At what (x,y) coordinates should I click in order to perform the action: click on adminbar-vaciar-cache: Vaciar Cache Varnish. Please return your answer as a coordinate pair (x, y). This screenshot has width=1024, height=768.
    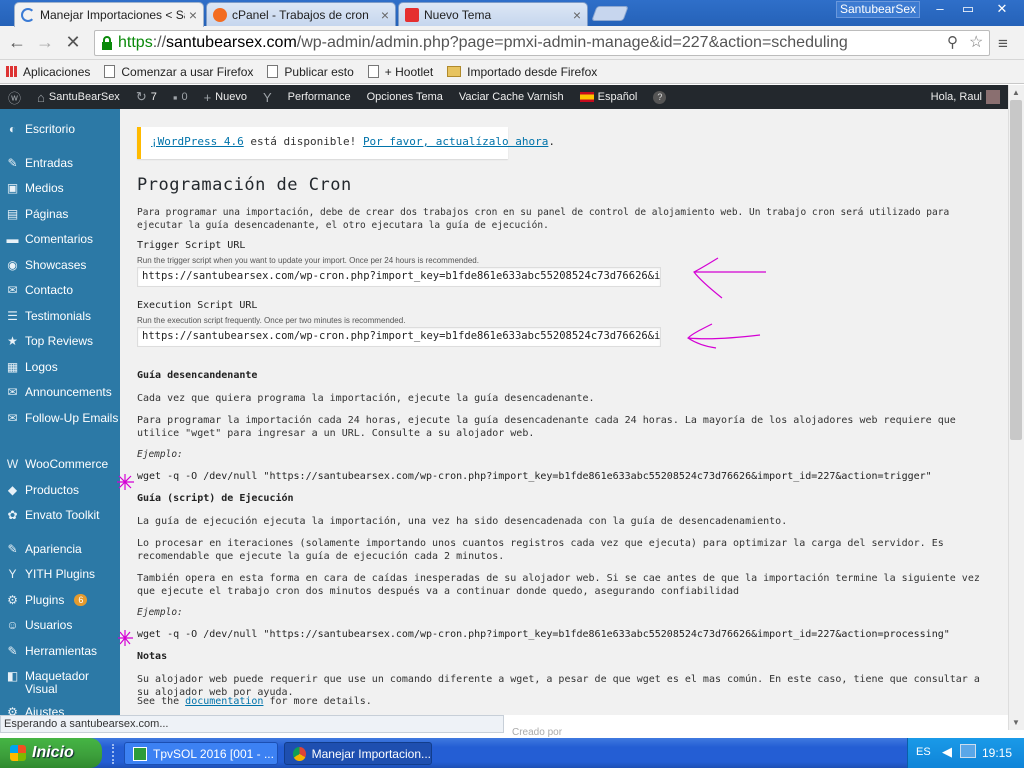
    Looking at the image, I should click on (511, 97).